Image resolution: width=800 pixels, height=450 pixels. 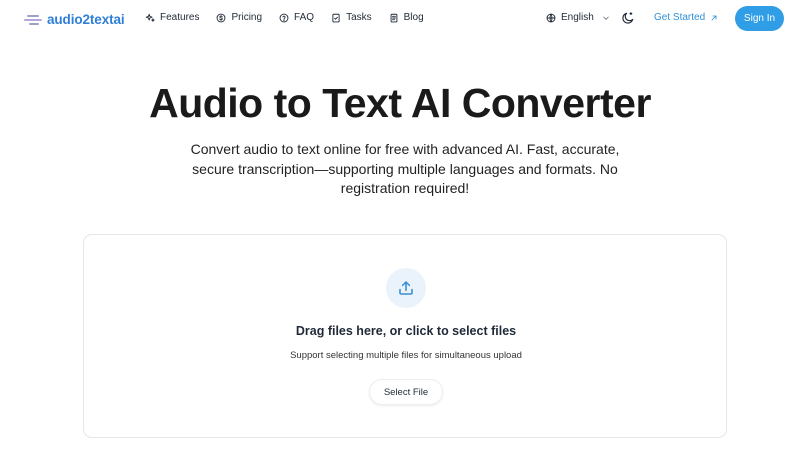 I want to click on language-selector: English, so click(x=578, y=17).